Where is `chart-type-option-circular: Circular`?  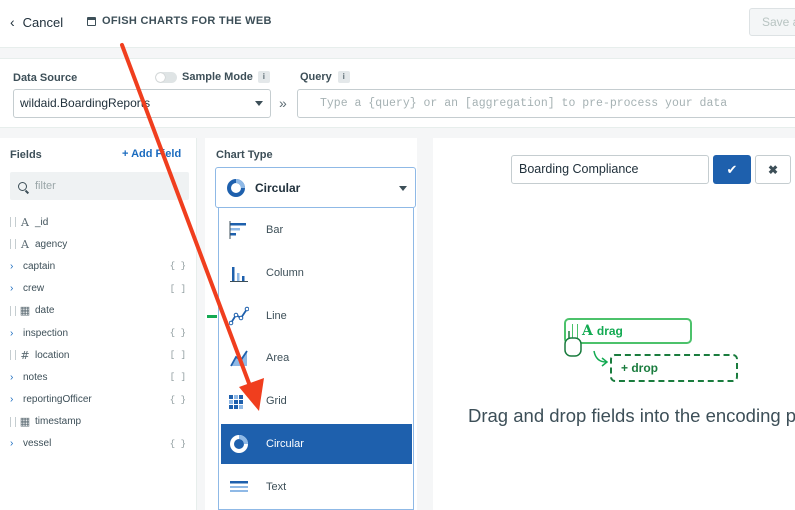
chart-type-option-circular: Circular is located at coordinates (316, 444).